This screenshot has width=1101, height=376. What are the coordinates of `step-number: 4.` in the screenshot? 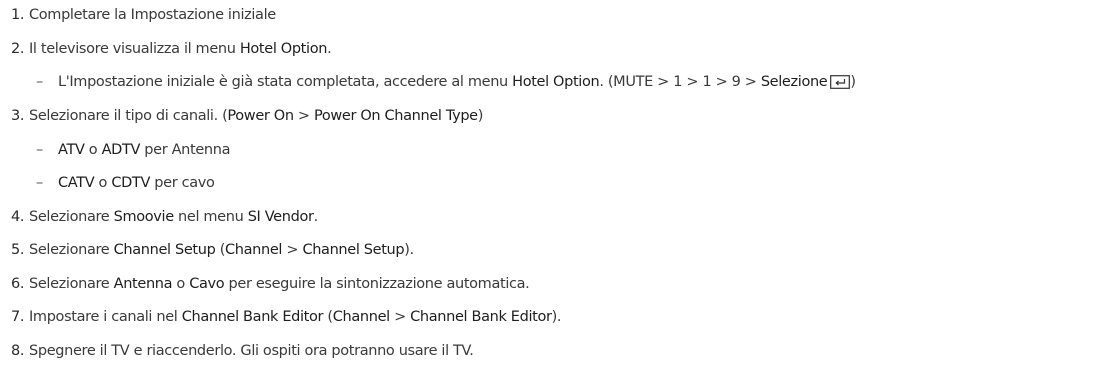 It's located at (18, 217).